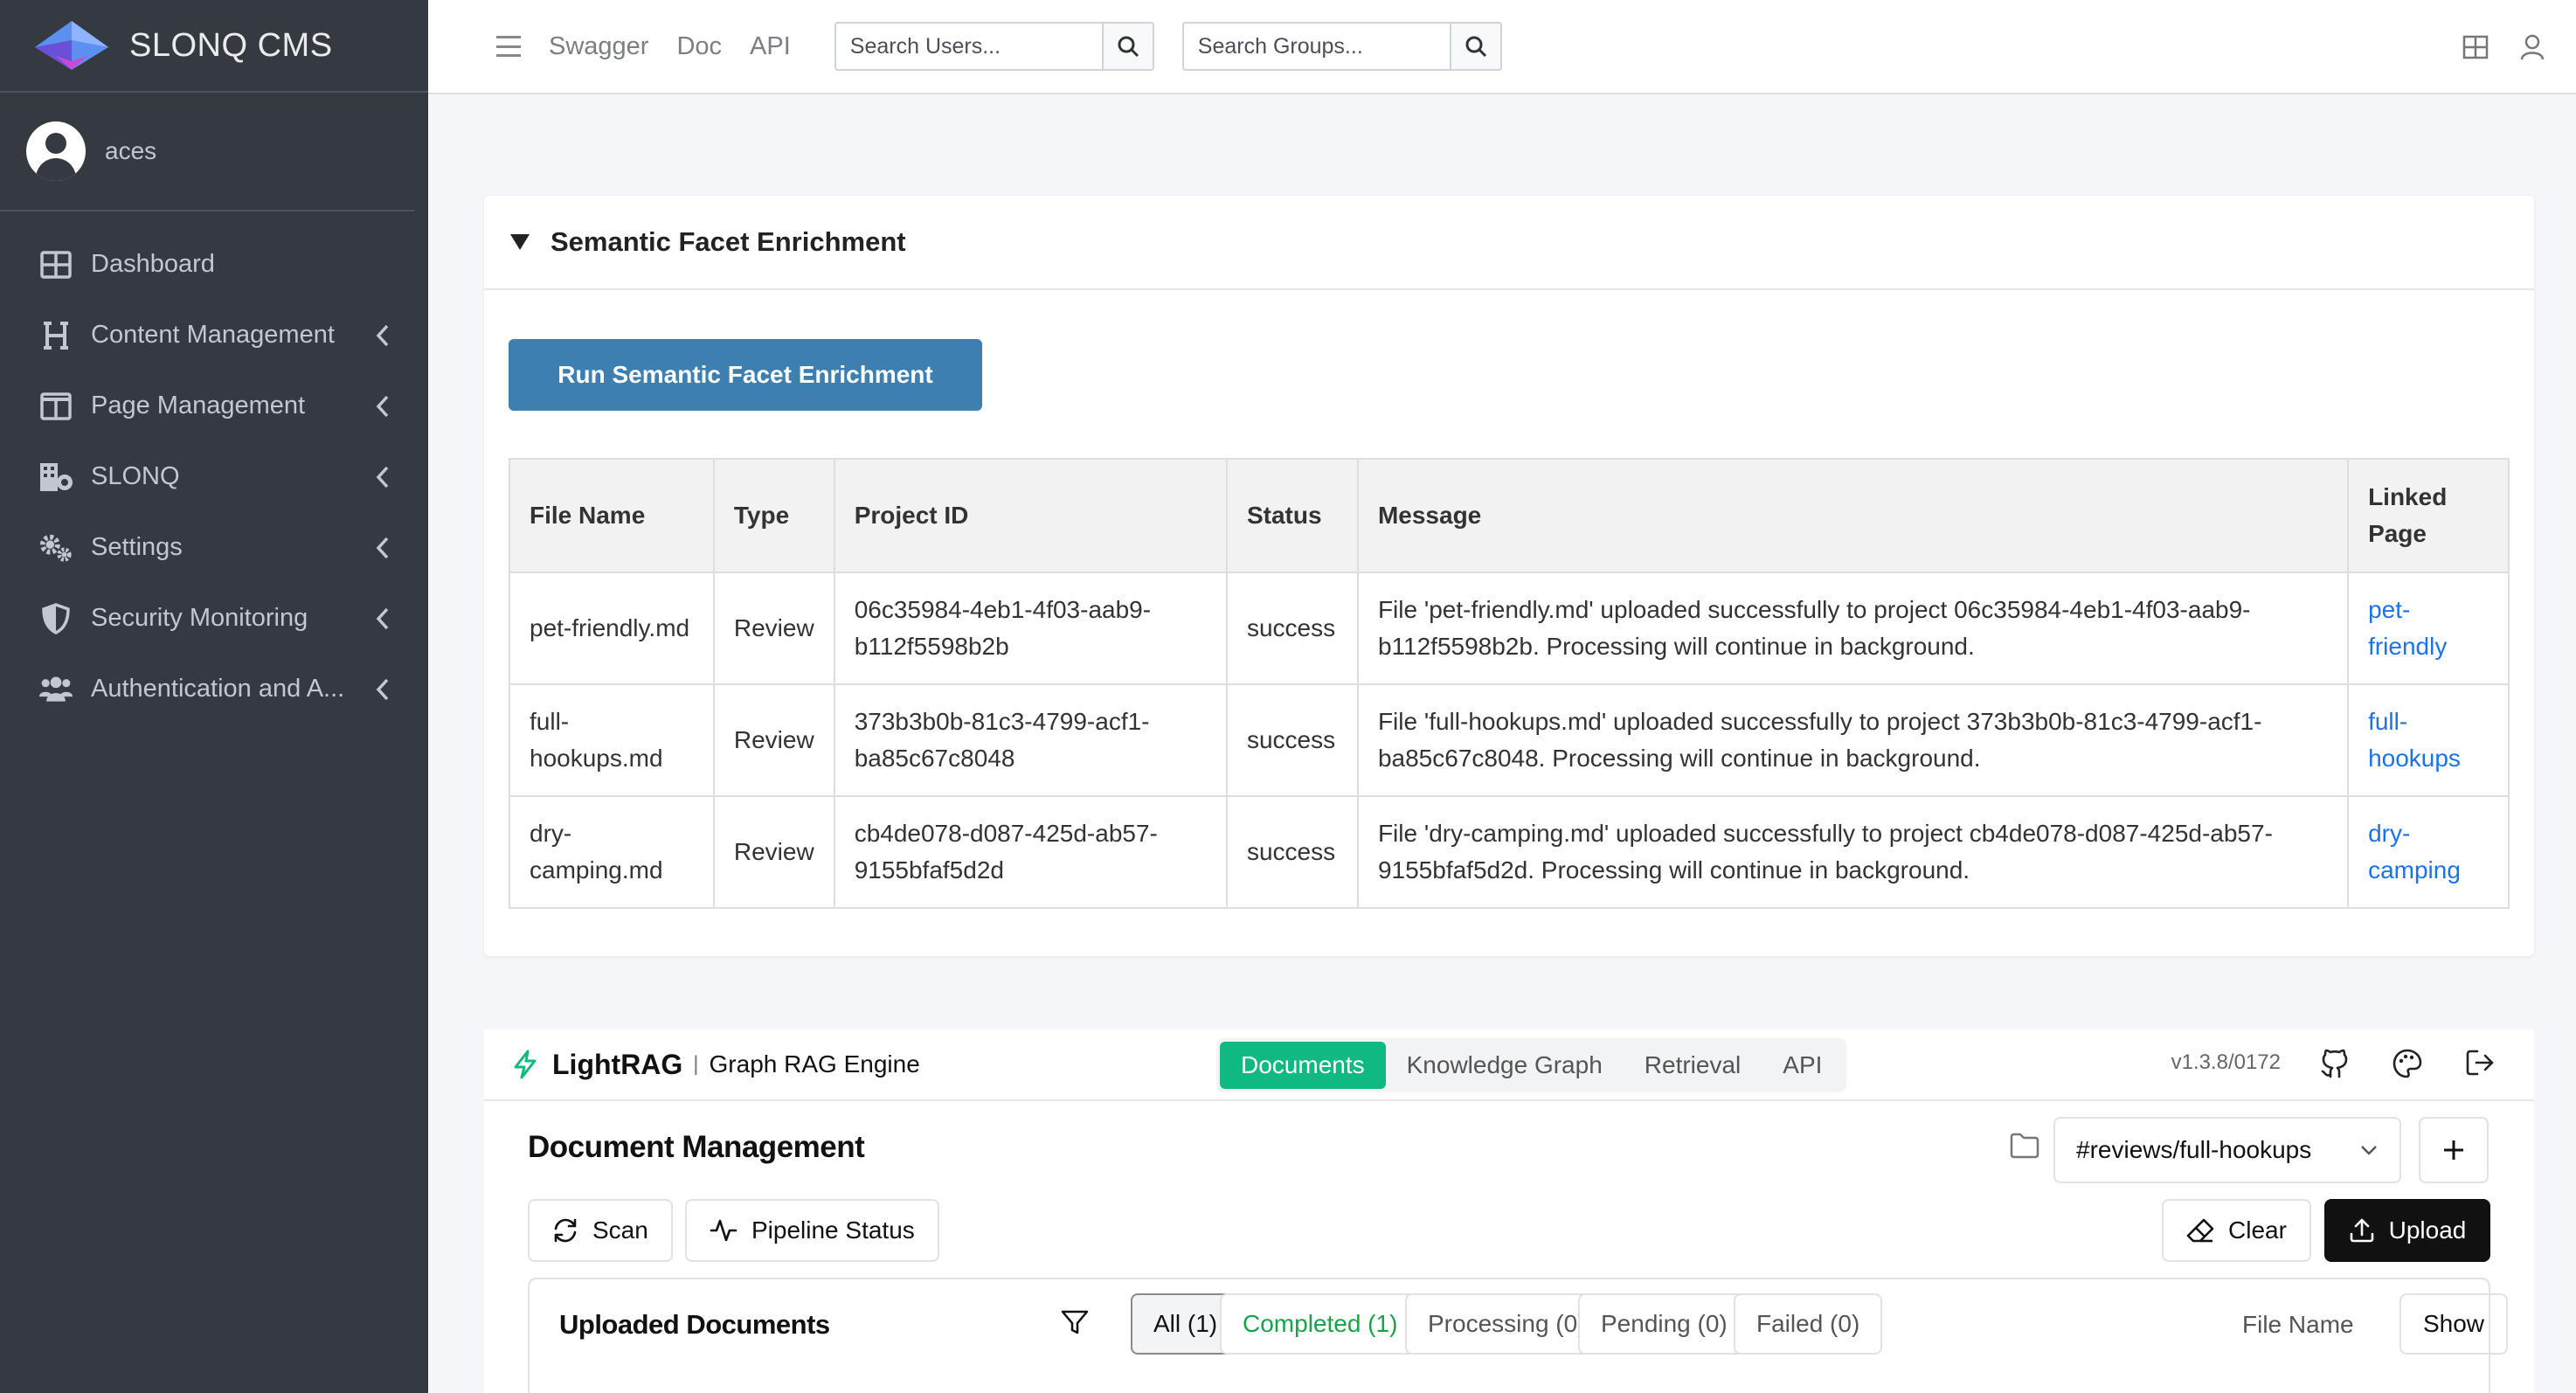 This screenshot has height=1393, width=2576. I want to click on linked-page-link: dry-camping, so click(2428, 852).